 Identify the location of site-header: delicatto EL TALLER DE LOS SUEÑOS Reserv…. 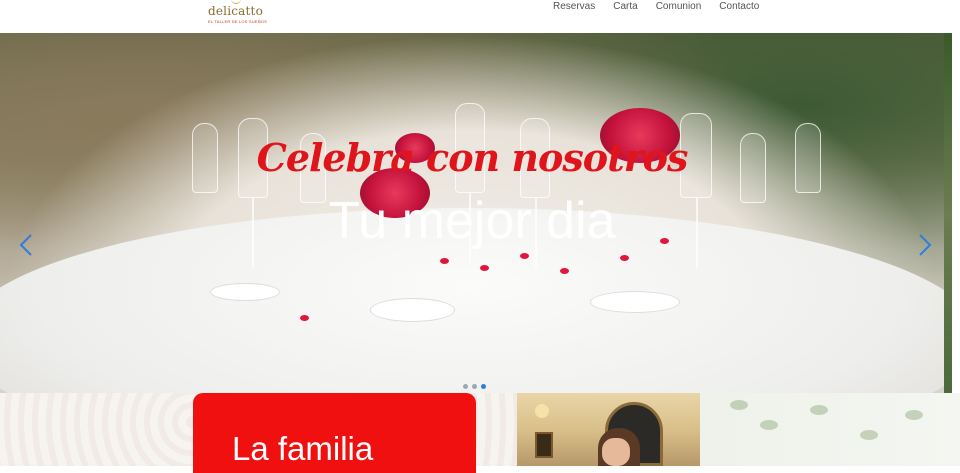
(480, 16).